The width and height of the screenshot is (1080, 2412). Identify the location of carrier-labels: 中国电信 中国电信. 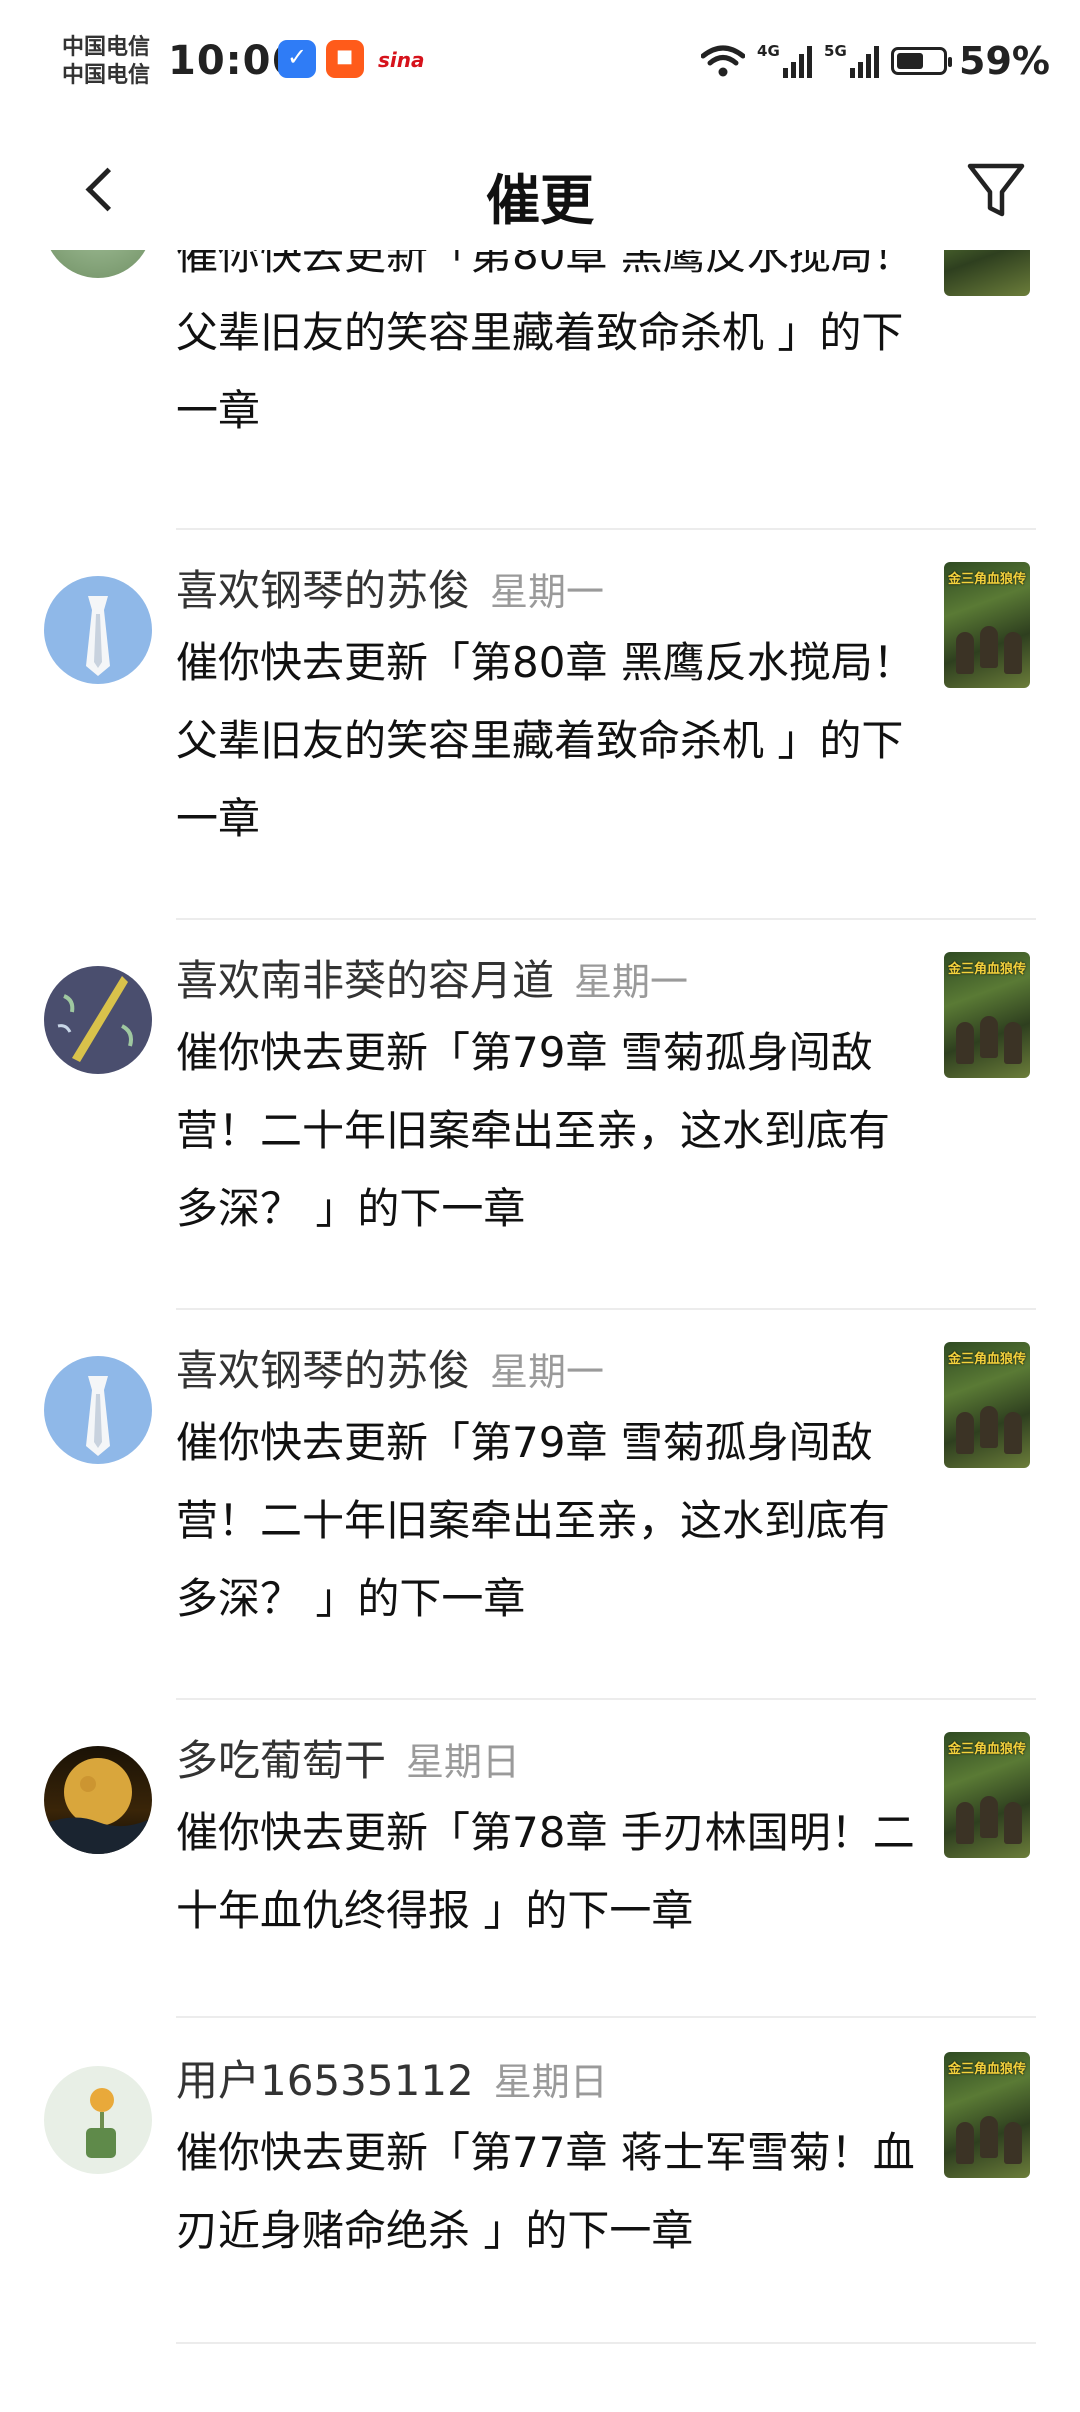
(106, 62).